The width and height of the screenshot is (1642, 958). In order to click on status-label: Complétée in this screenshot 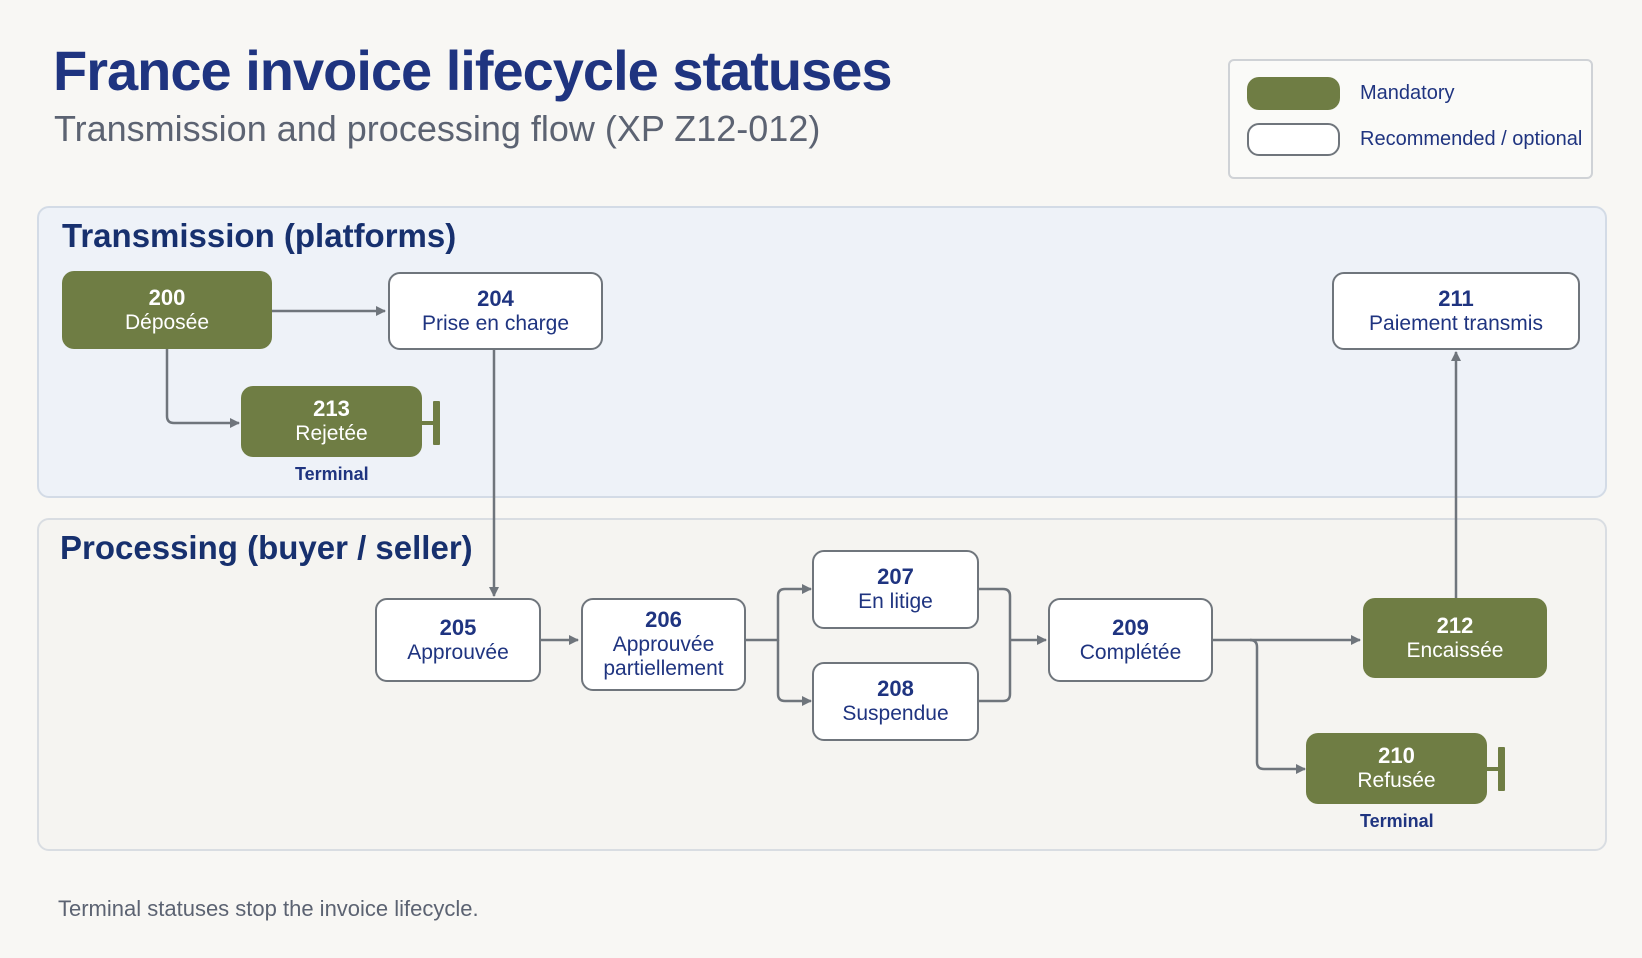, I will do `click(1130, 652)`.